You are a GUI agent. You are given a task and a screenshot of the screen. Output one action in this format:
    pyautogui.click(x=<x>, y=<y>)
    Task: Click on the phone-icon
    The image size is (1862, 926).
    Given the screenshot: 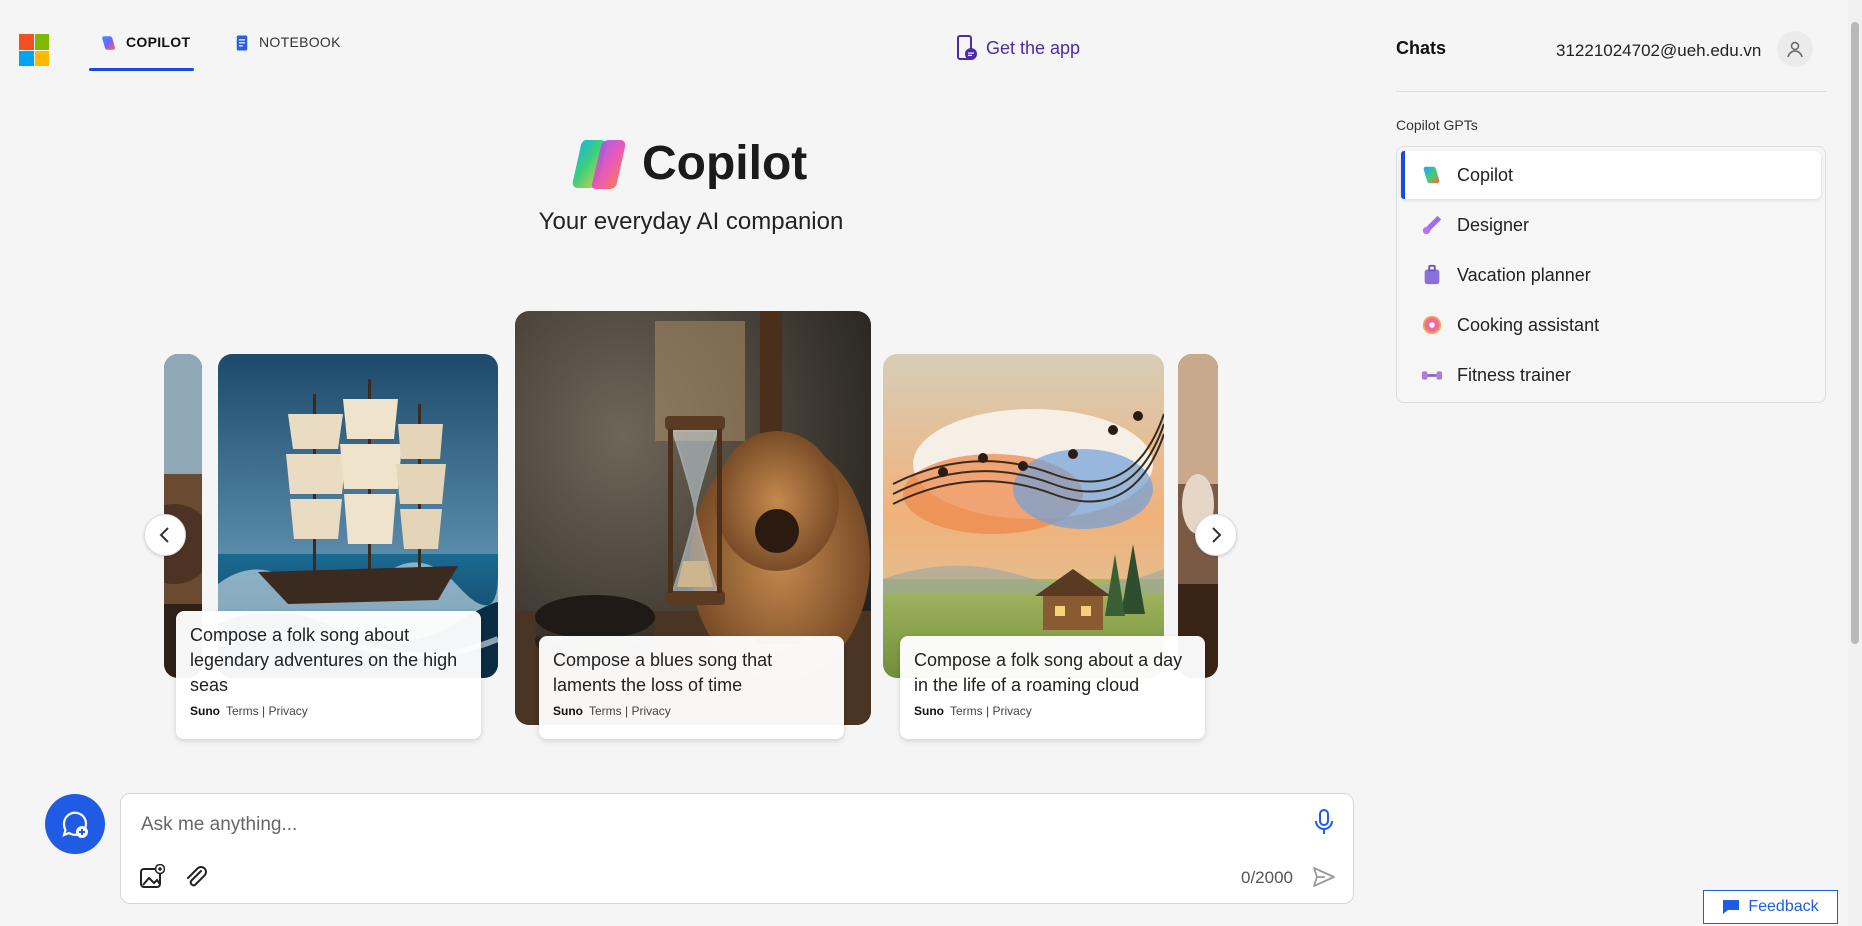 What is the action you would take?
    pyautogui.click(x=967, y=47)
    